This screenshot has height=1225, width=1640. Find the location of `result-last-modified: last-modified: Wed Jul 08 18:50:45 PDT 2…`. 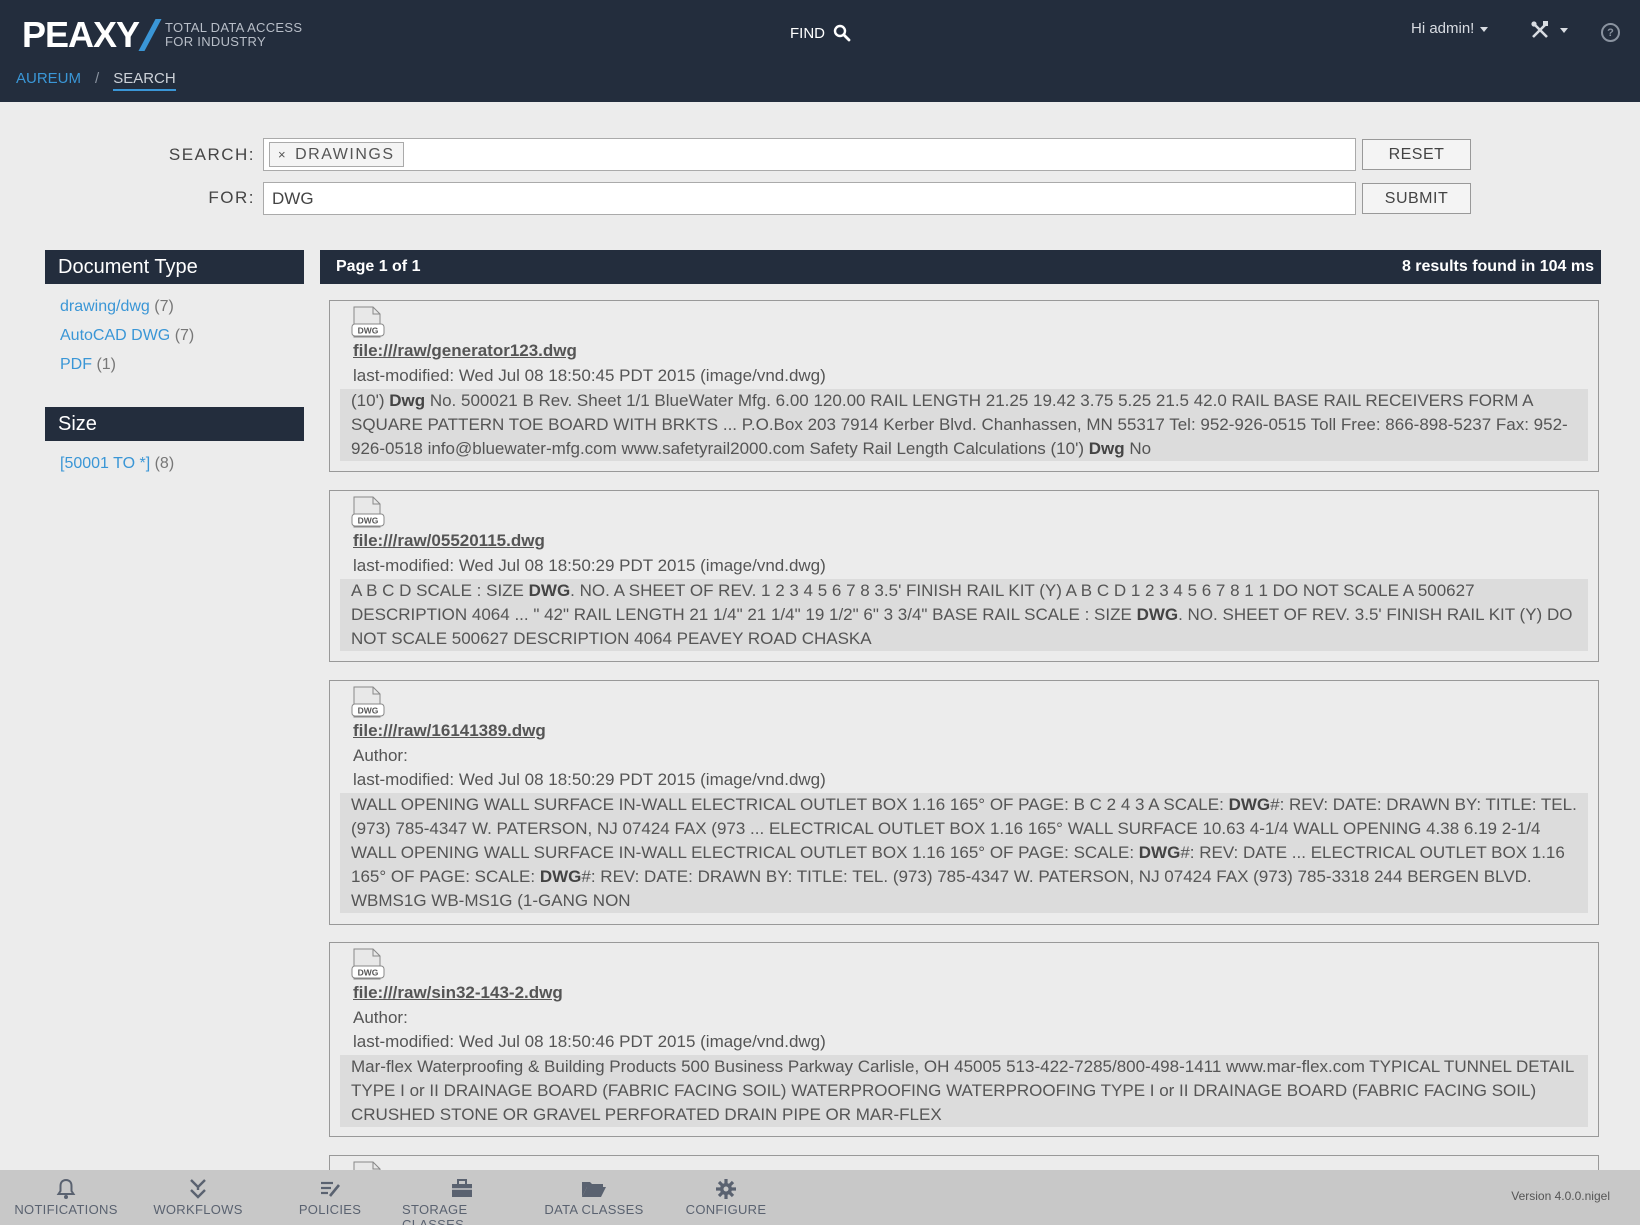

result-last-modified: last-modified: Wed Jul 08 18:50:45 PDT 2… is located at coordinates (589, 375).